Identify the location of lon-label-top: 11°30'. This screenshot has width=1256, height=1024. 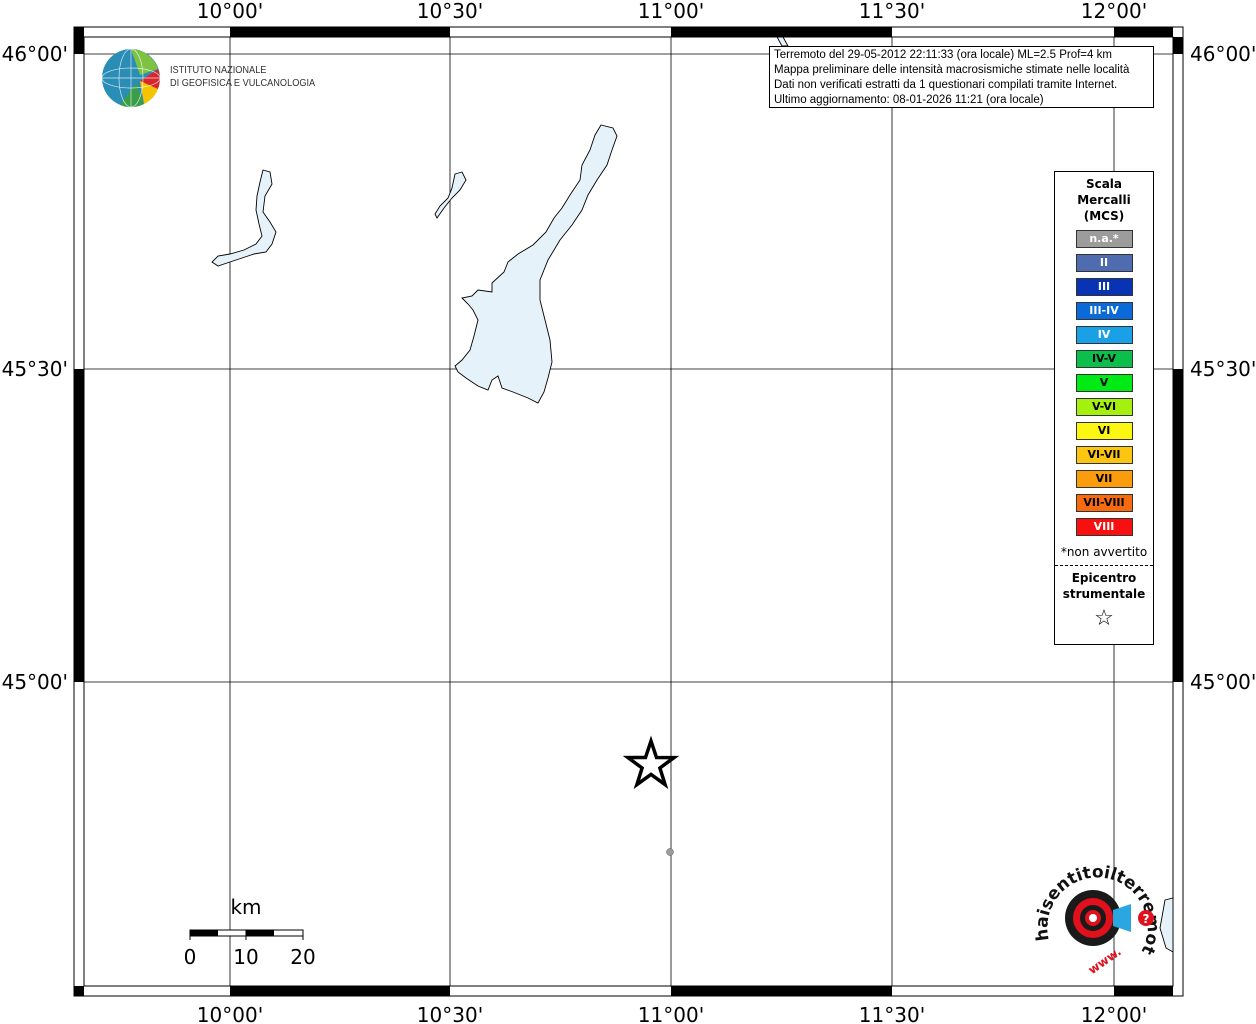
(892, 11).